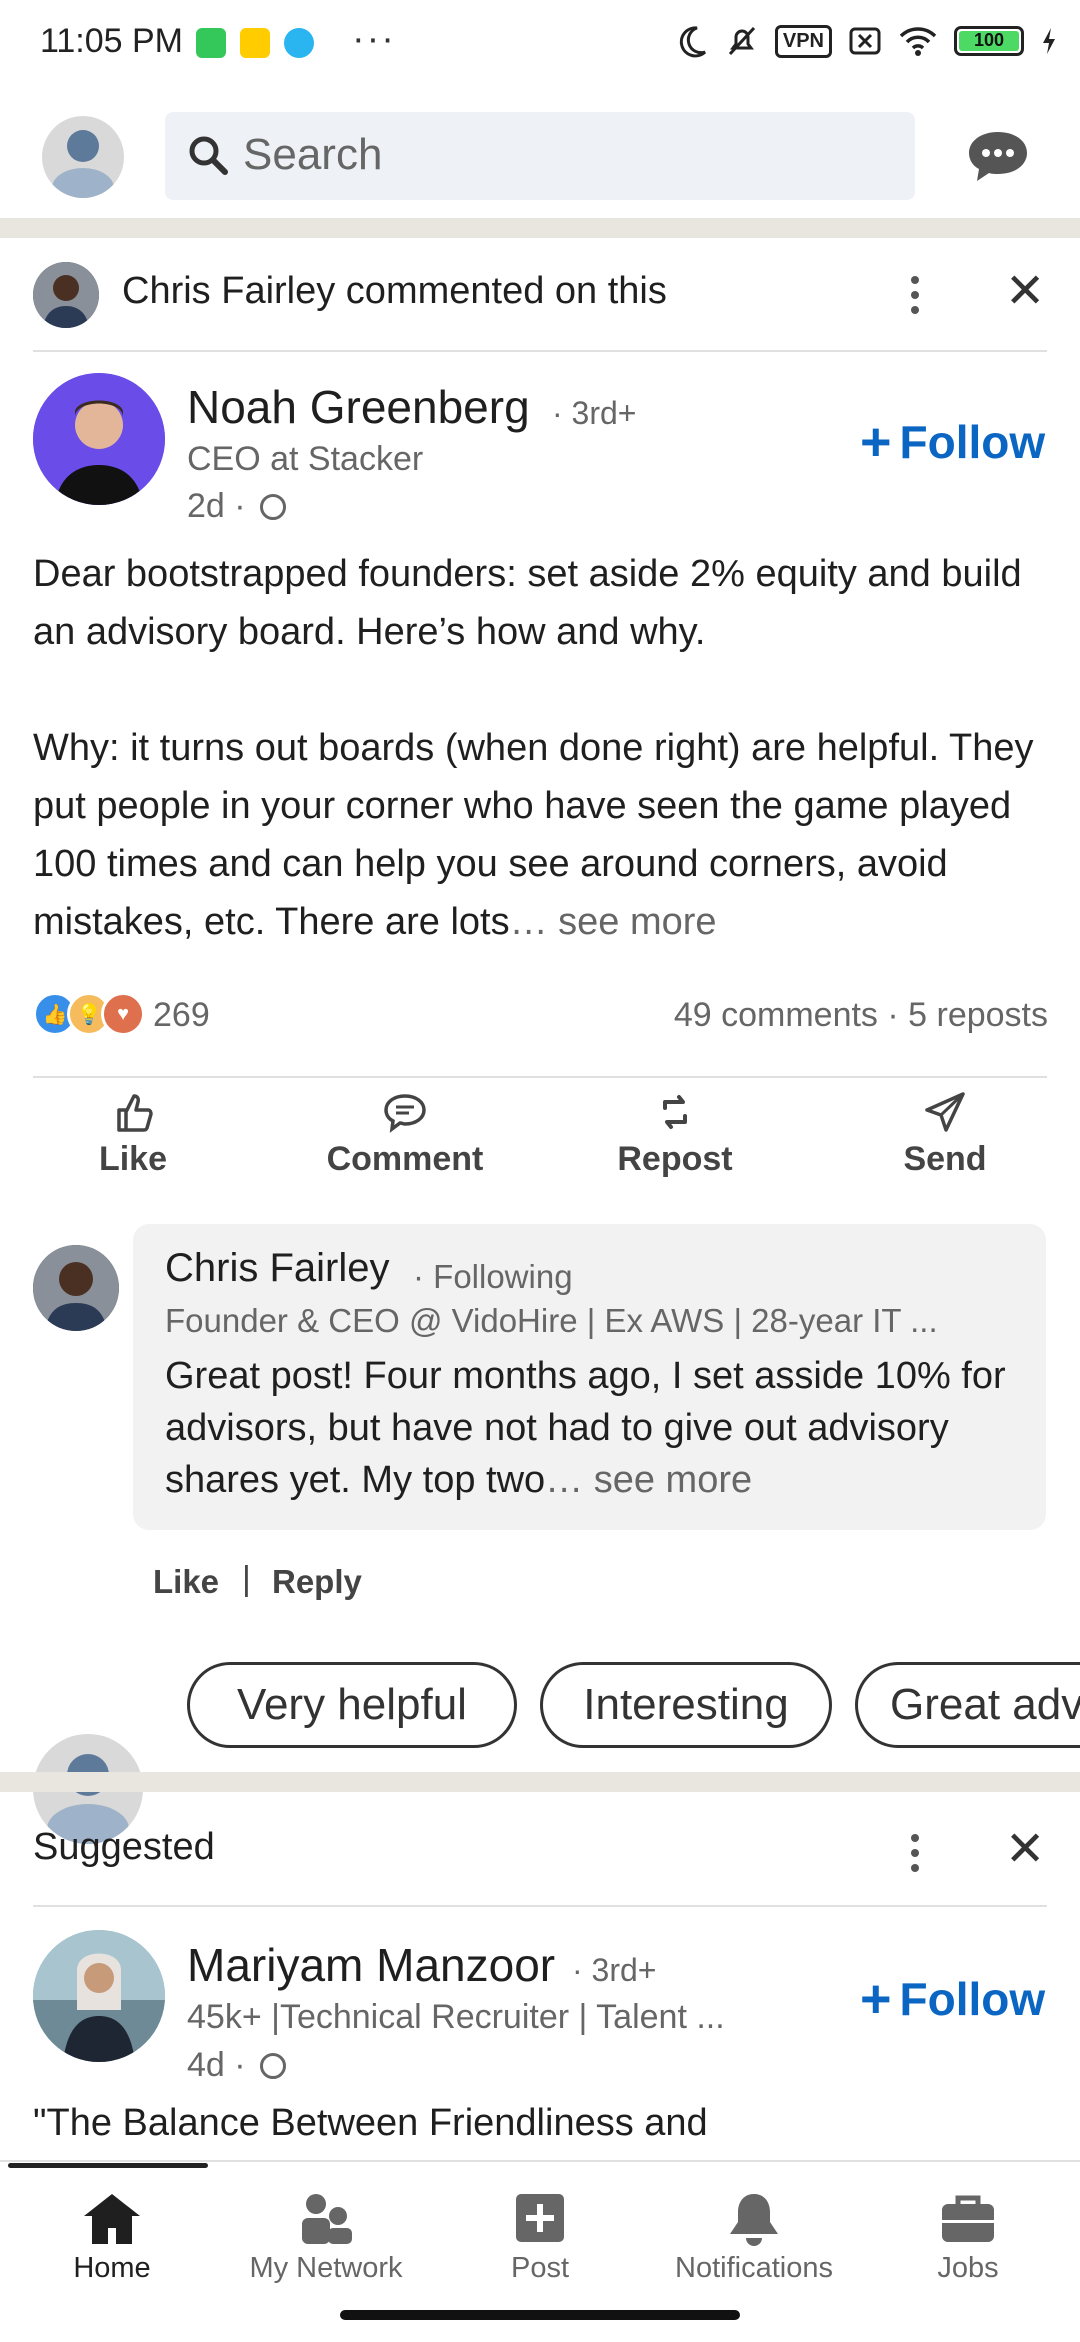 The width and height of the screenshot is (1080, 2342). What do you see at coordinates (540, 47) in the screenshot?
I see `status-bar: 11:05 PM ··· VPN 100` at bounding box center [540, 47].